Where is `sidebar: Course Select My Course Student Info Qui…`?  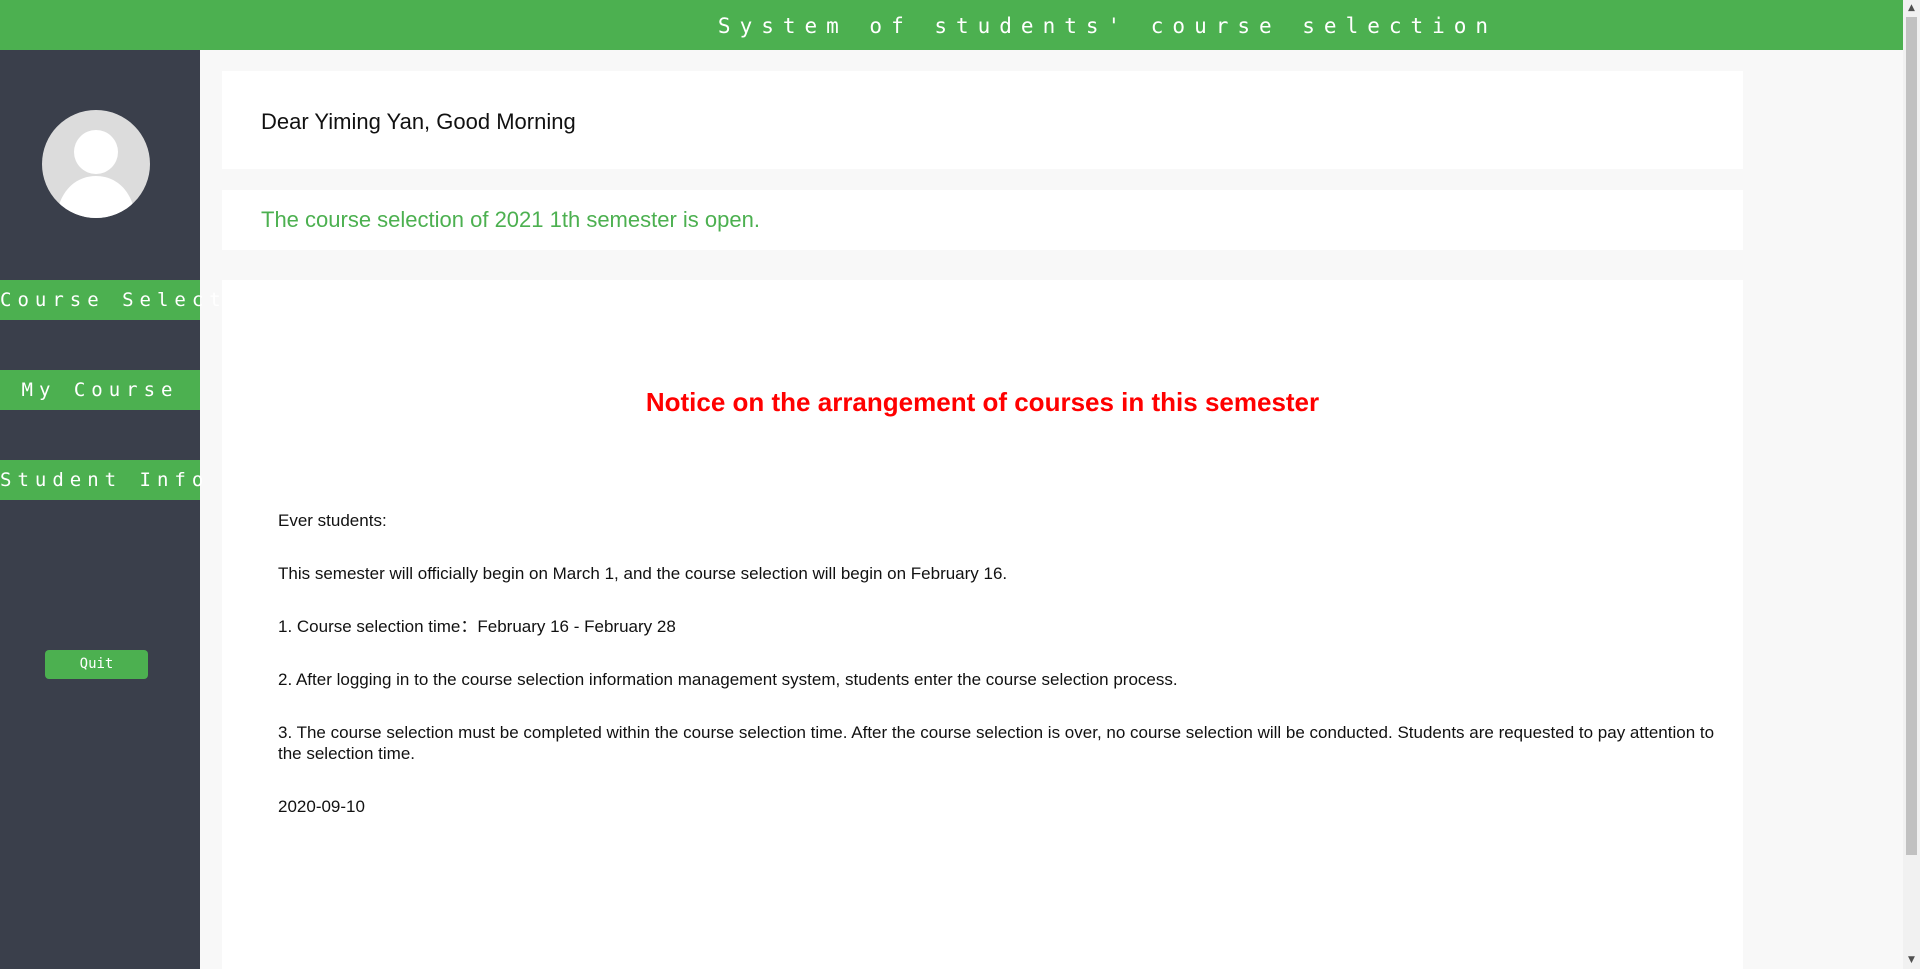 sidebar: Course Select My Course Student Info Qui… is located at coordinates (110, 509).